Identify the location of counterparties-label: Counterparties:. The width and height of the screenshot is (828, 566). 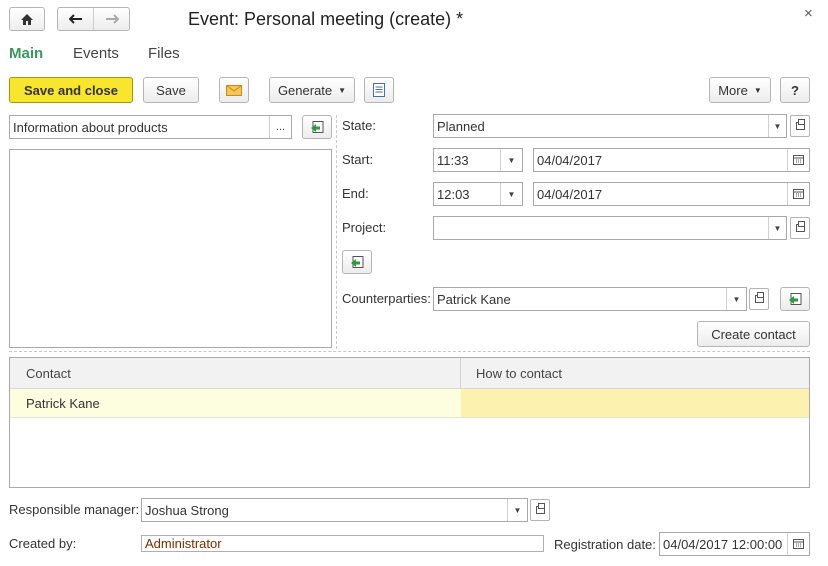
(386, 298).